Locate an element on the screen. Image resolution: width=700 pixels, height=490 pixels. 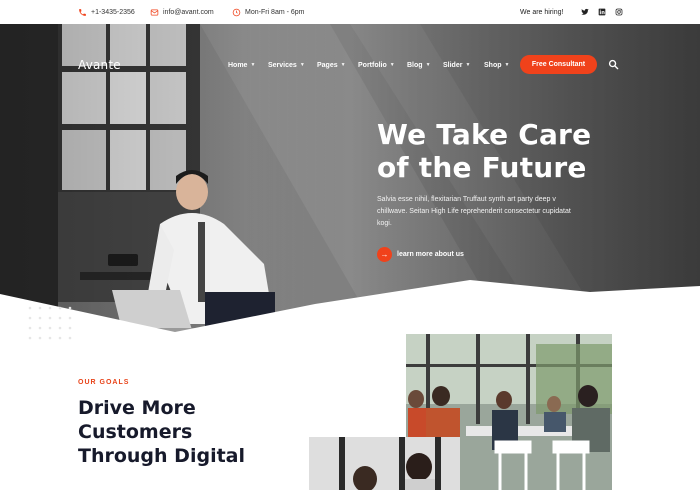
learn-more-link: → learn more about us is located at coordinates (420, 254).